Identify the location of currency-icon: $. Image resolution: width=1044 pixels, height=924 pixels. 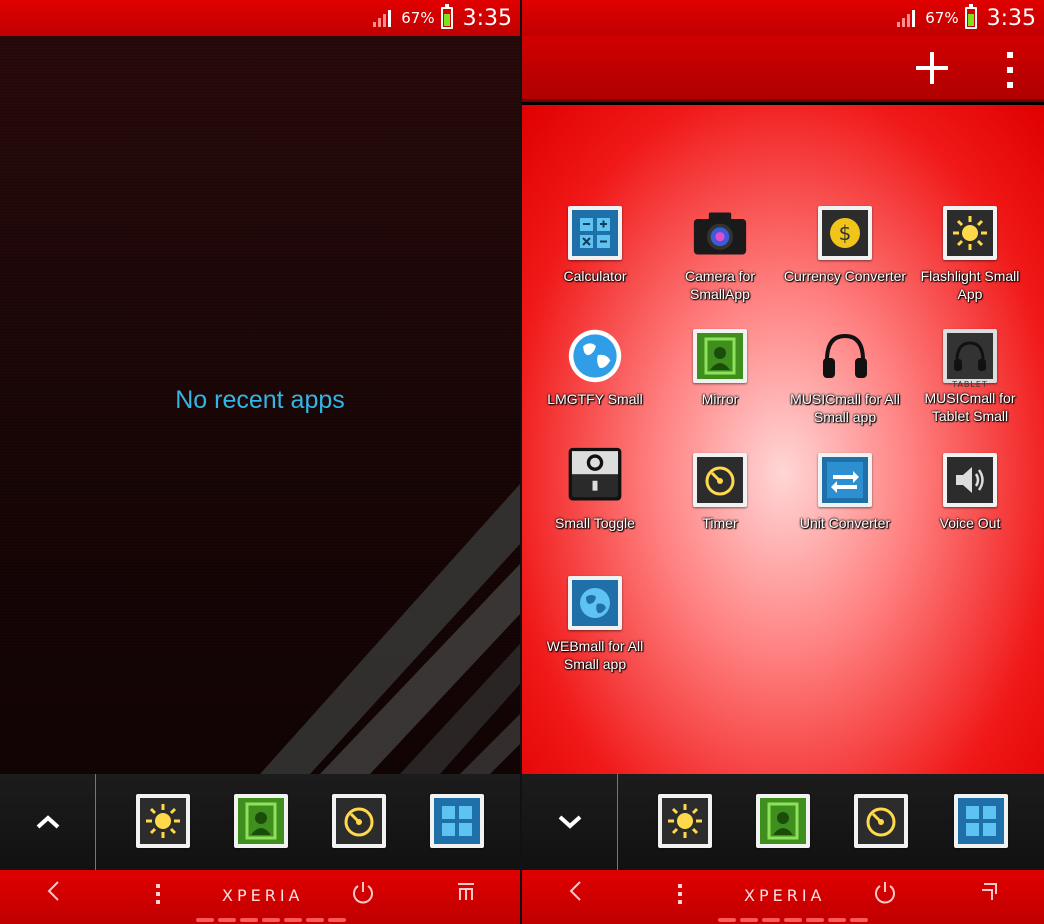
(845, 233).